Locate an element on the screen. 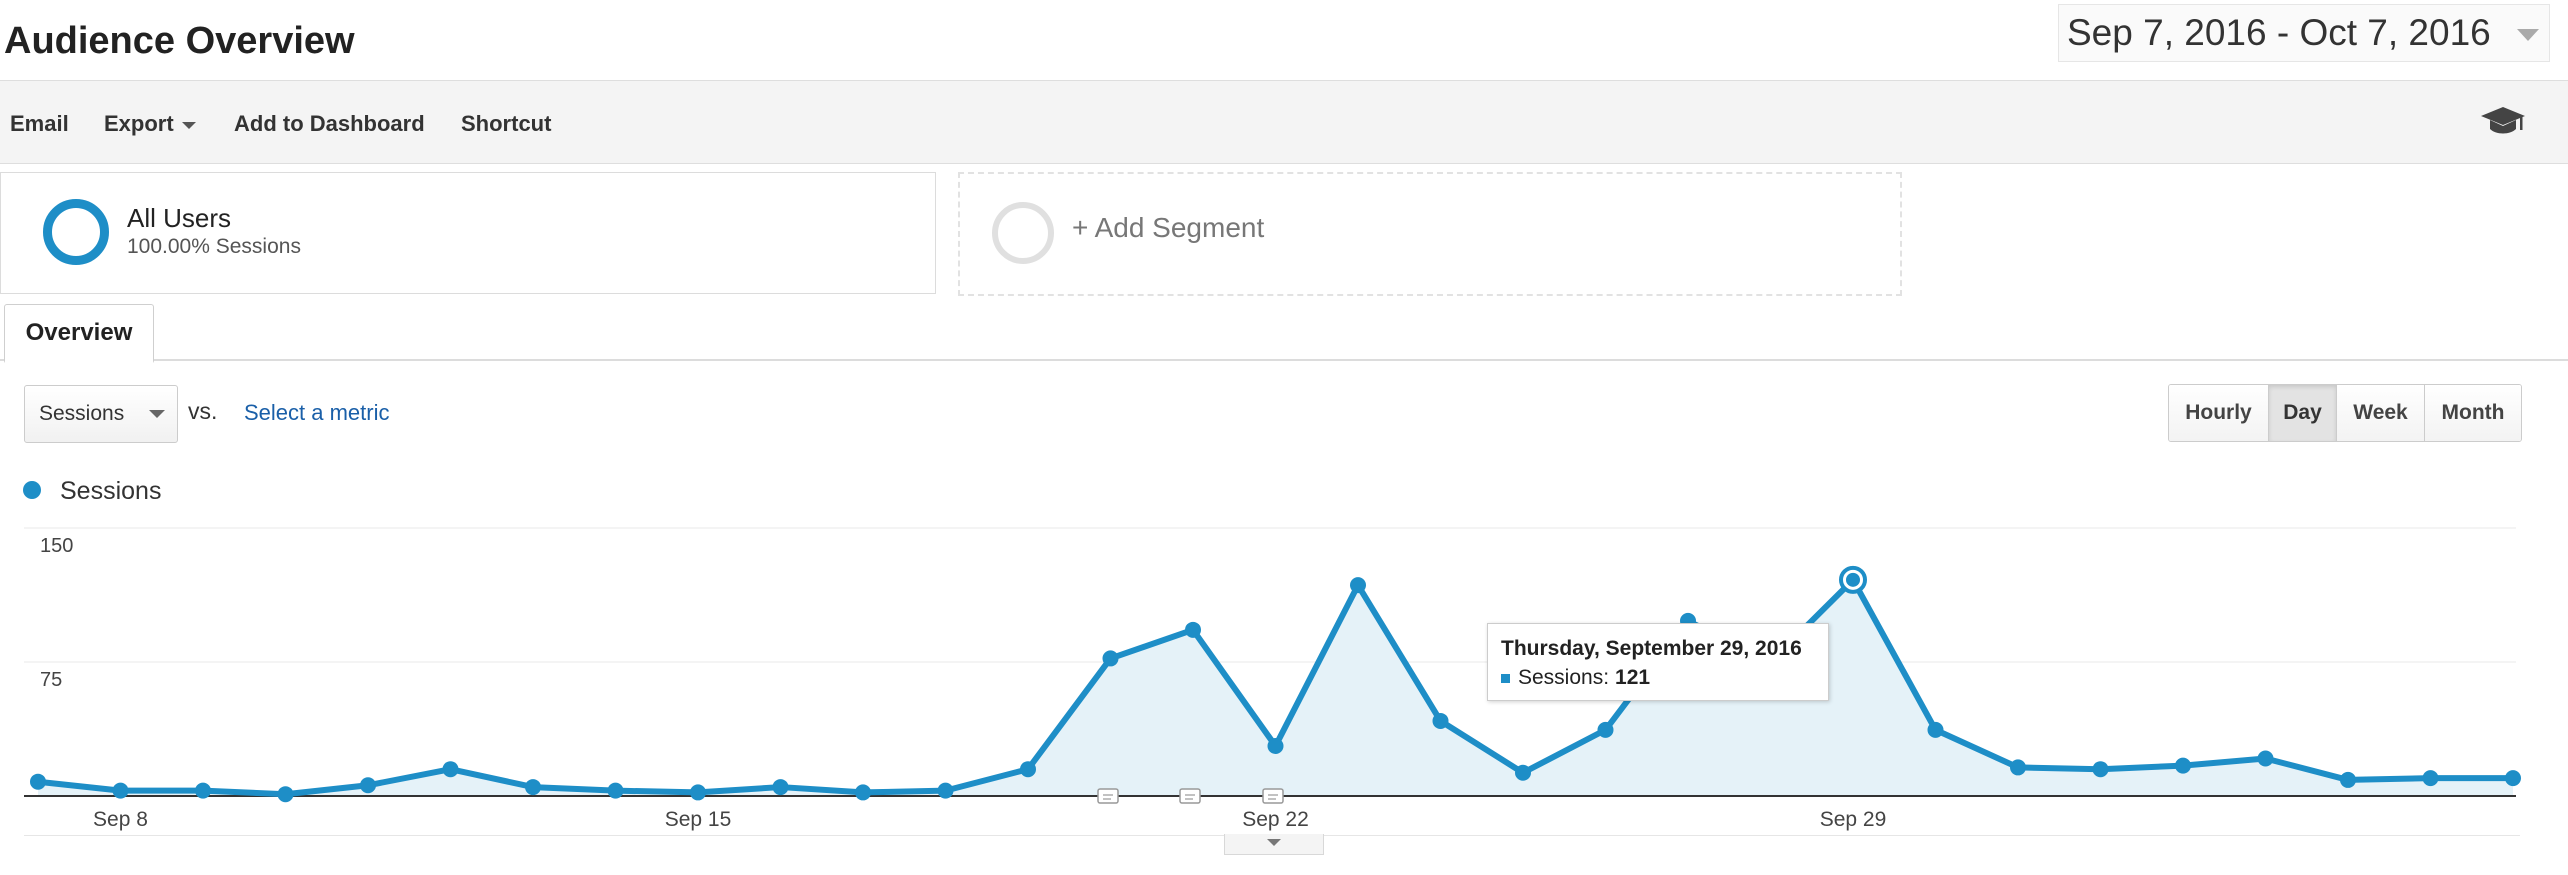  granularity-toggle: Hourly Day Week Month is located at coordinates (2345, 413).